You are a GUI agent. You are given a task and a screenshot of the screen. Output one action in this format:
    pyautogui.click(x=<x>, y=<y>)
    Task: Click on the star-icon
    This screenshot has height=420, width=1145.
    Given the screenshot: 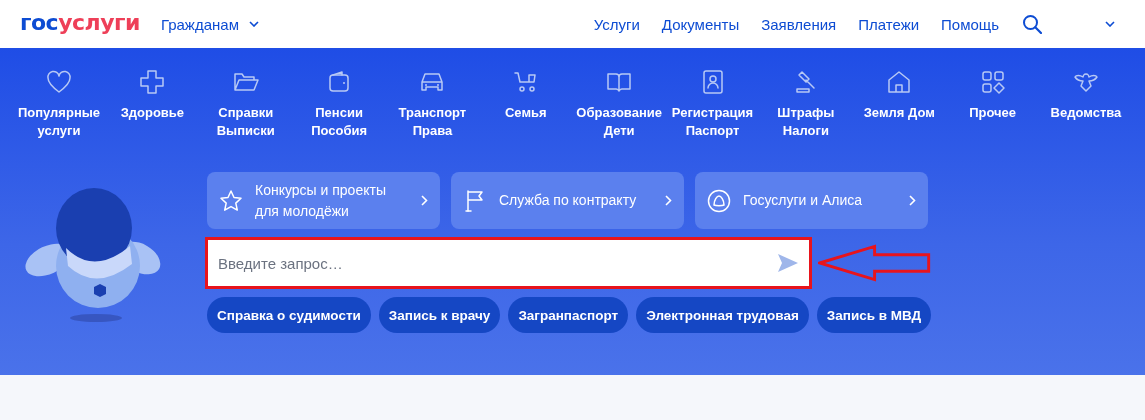 What is the action you would take?
    pyautogui.click(x=231, y=200)
    